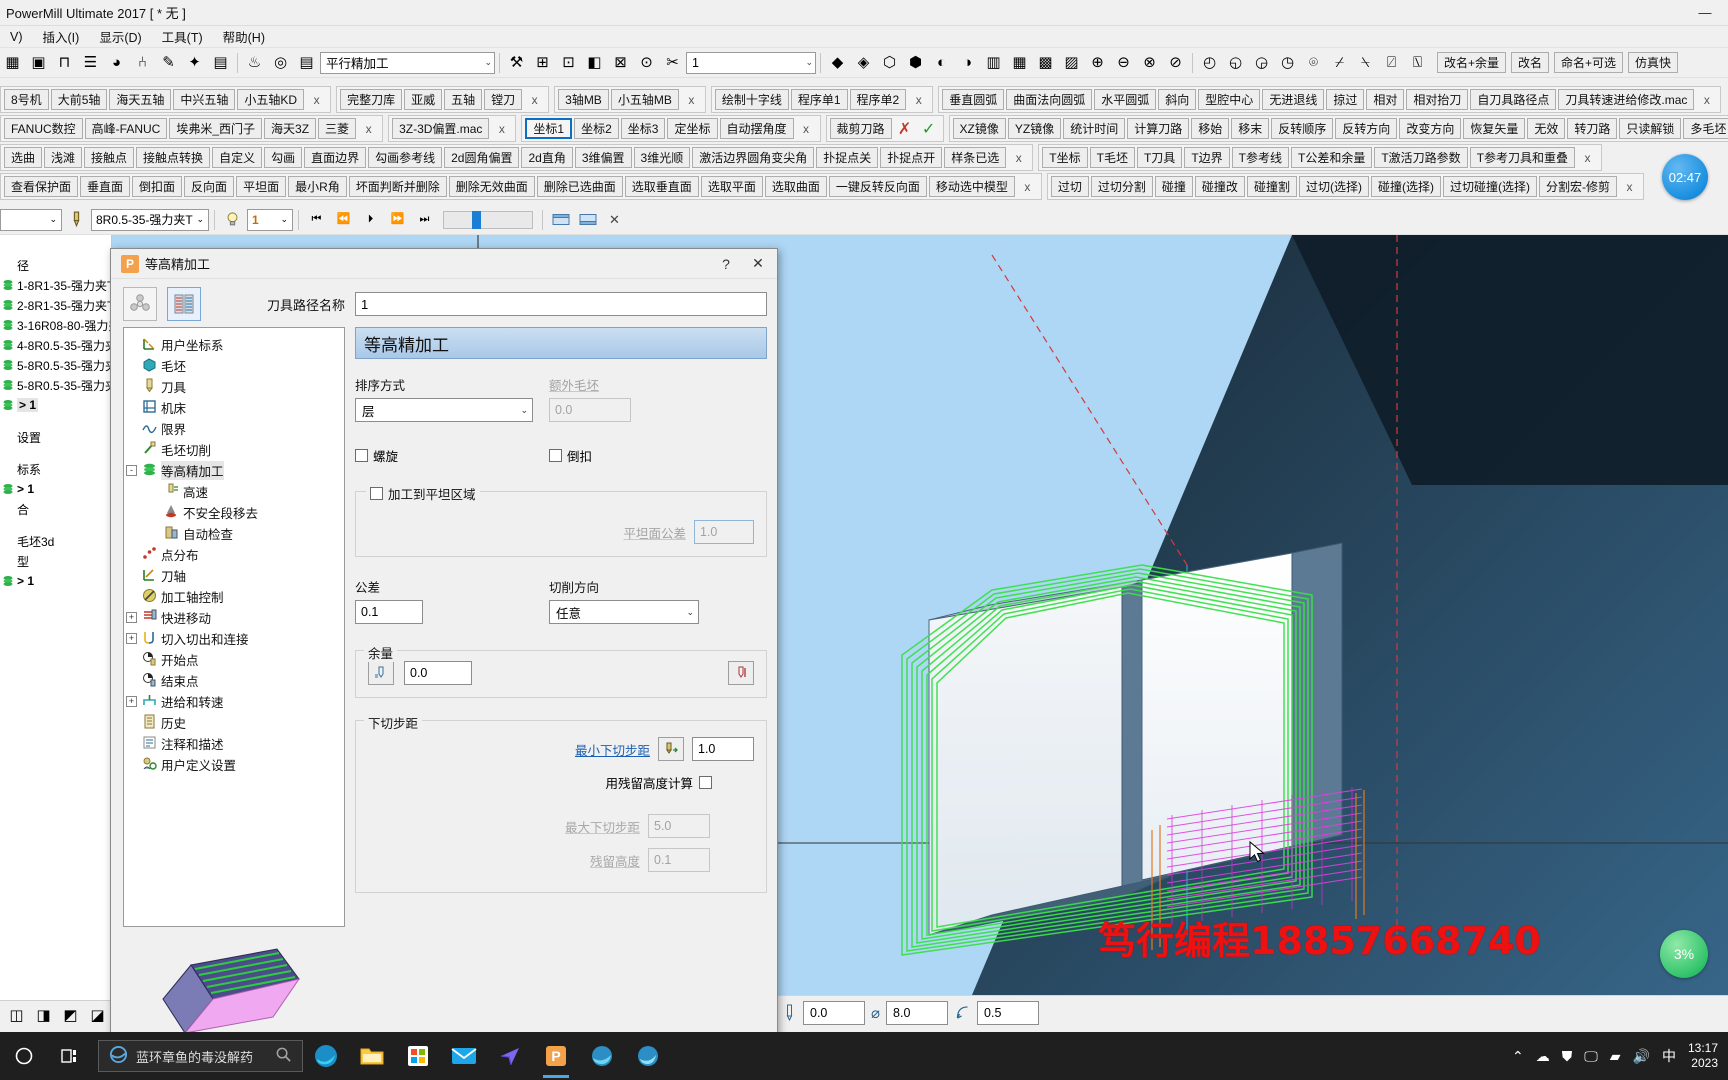 This screenshot has width=1728, height=1080. I want to click on expand-icon: +, so click(131, 617).